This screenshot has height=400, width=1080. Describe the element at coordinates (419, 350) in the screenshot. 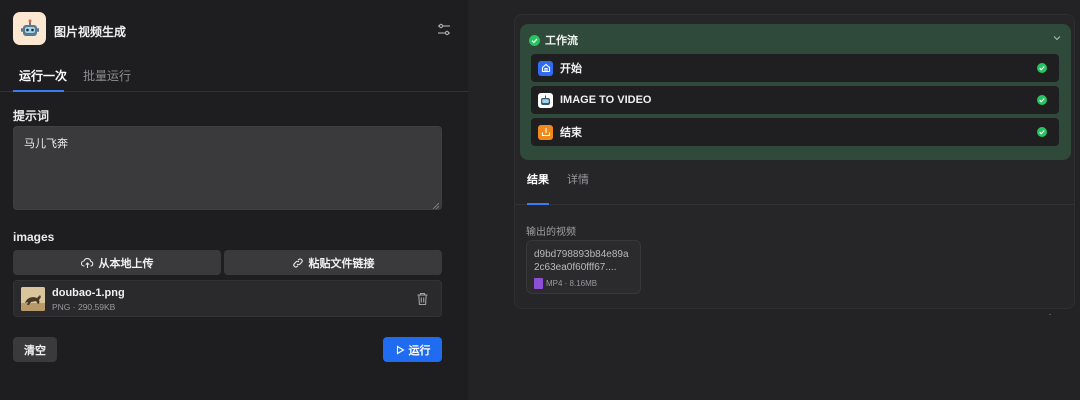

I see `run-label: 运行` at that location.